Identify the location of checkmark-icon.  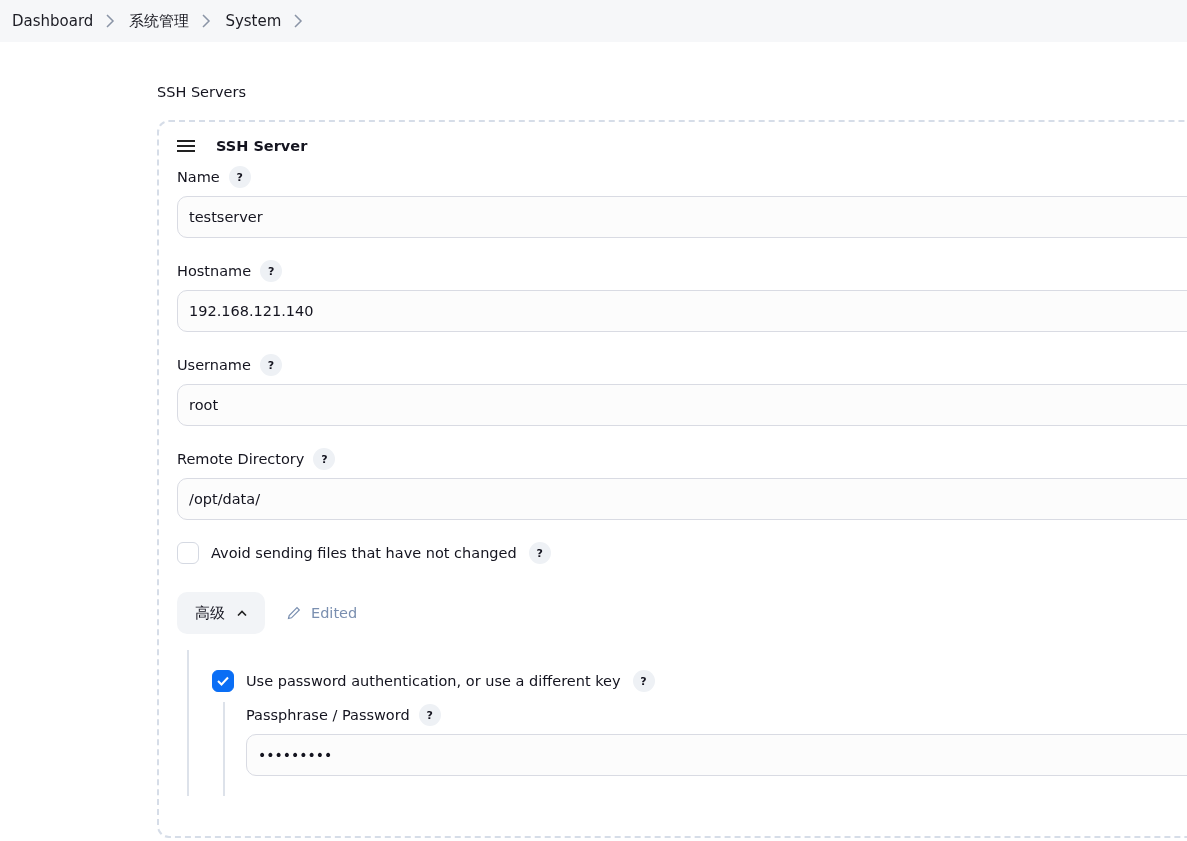
(223, 681).